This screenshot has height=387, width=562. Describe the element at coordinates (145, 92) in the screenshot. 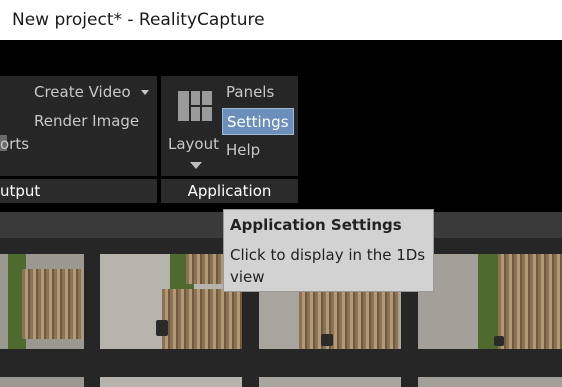

I see `create-video-dropdown-icon` at that location.